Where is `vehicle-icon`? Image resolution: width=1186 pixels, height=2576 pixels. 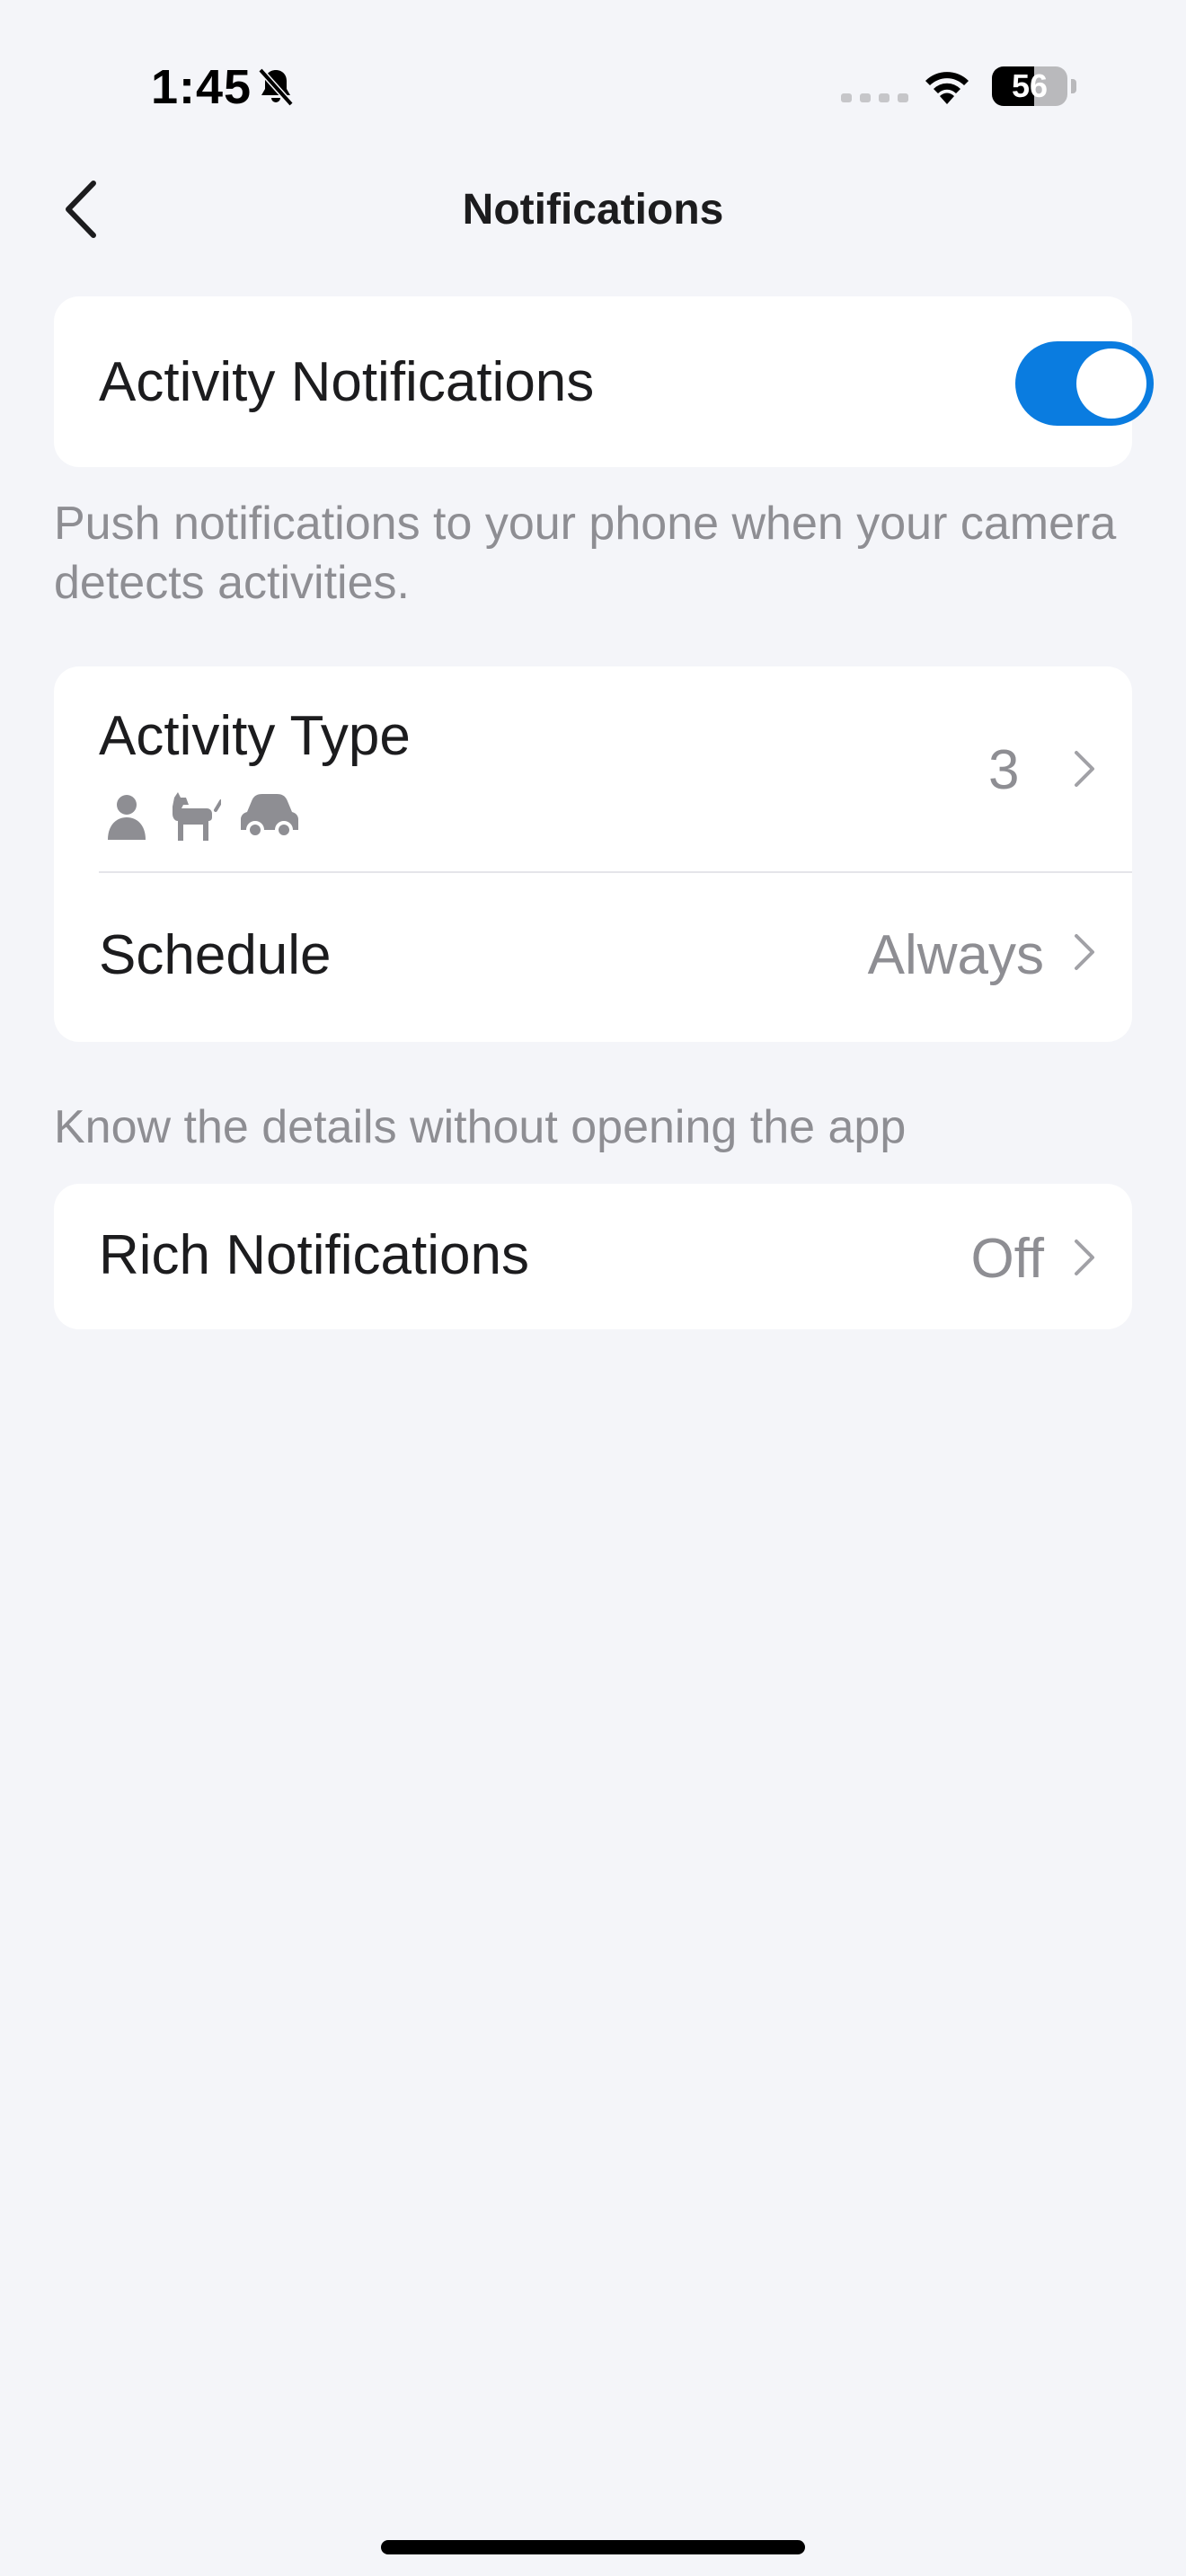 vehicle-icon is located at coordinates (269, 816).